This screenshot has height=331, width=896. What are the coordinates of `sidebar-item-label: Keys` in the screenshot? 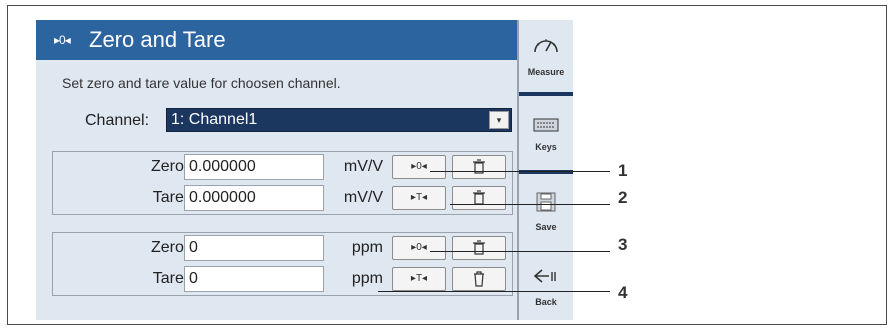 It's located at (546, 147).